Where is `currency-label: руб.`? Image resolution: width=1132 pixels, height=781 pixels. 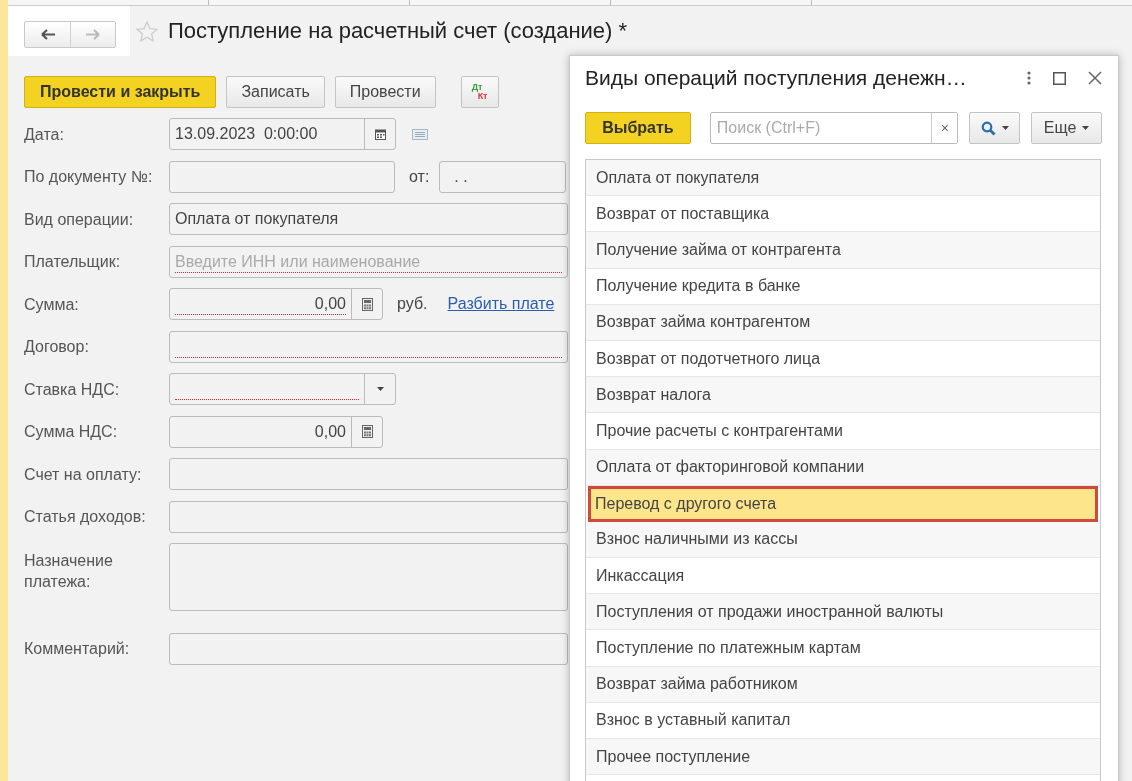 currency-label: руб. is located at coordinates (412, 304).